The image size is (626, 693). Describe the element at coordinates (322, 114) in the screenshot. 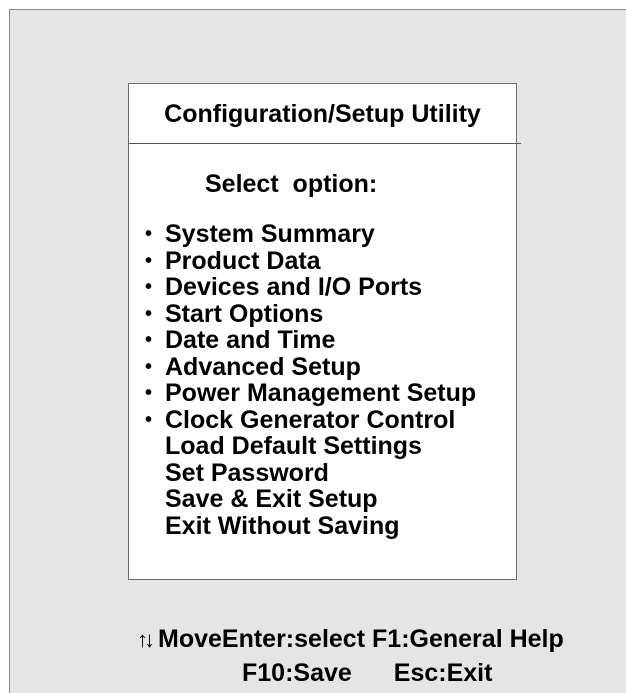

I see `panel-title: Configuration/Setup Utility` at that location.